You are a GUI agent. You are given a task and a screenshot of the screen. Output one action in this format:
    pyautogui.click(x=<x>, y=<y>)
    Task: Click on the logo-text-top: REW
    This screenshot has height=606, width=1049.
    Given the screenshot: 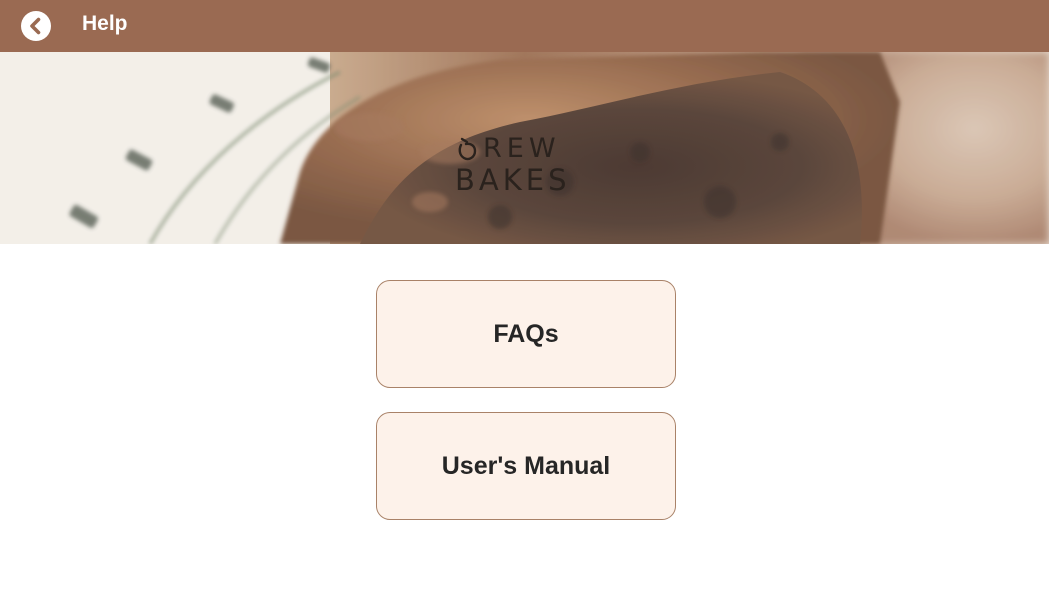 What is the action you would take?
    pyautogui.click(x=522, y=148)
    